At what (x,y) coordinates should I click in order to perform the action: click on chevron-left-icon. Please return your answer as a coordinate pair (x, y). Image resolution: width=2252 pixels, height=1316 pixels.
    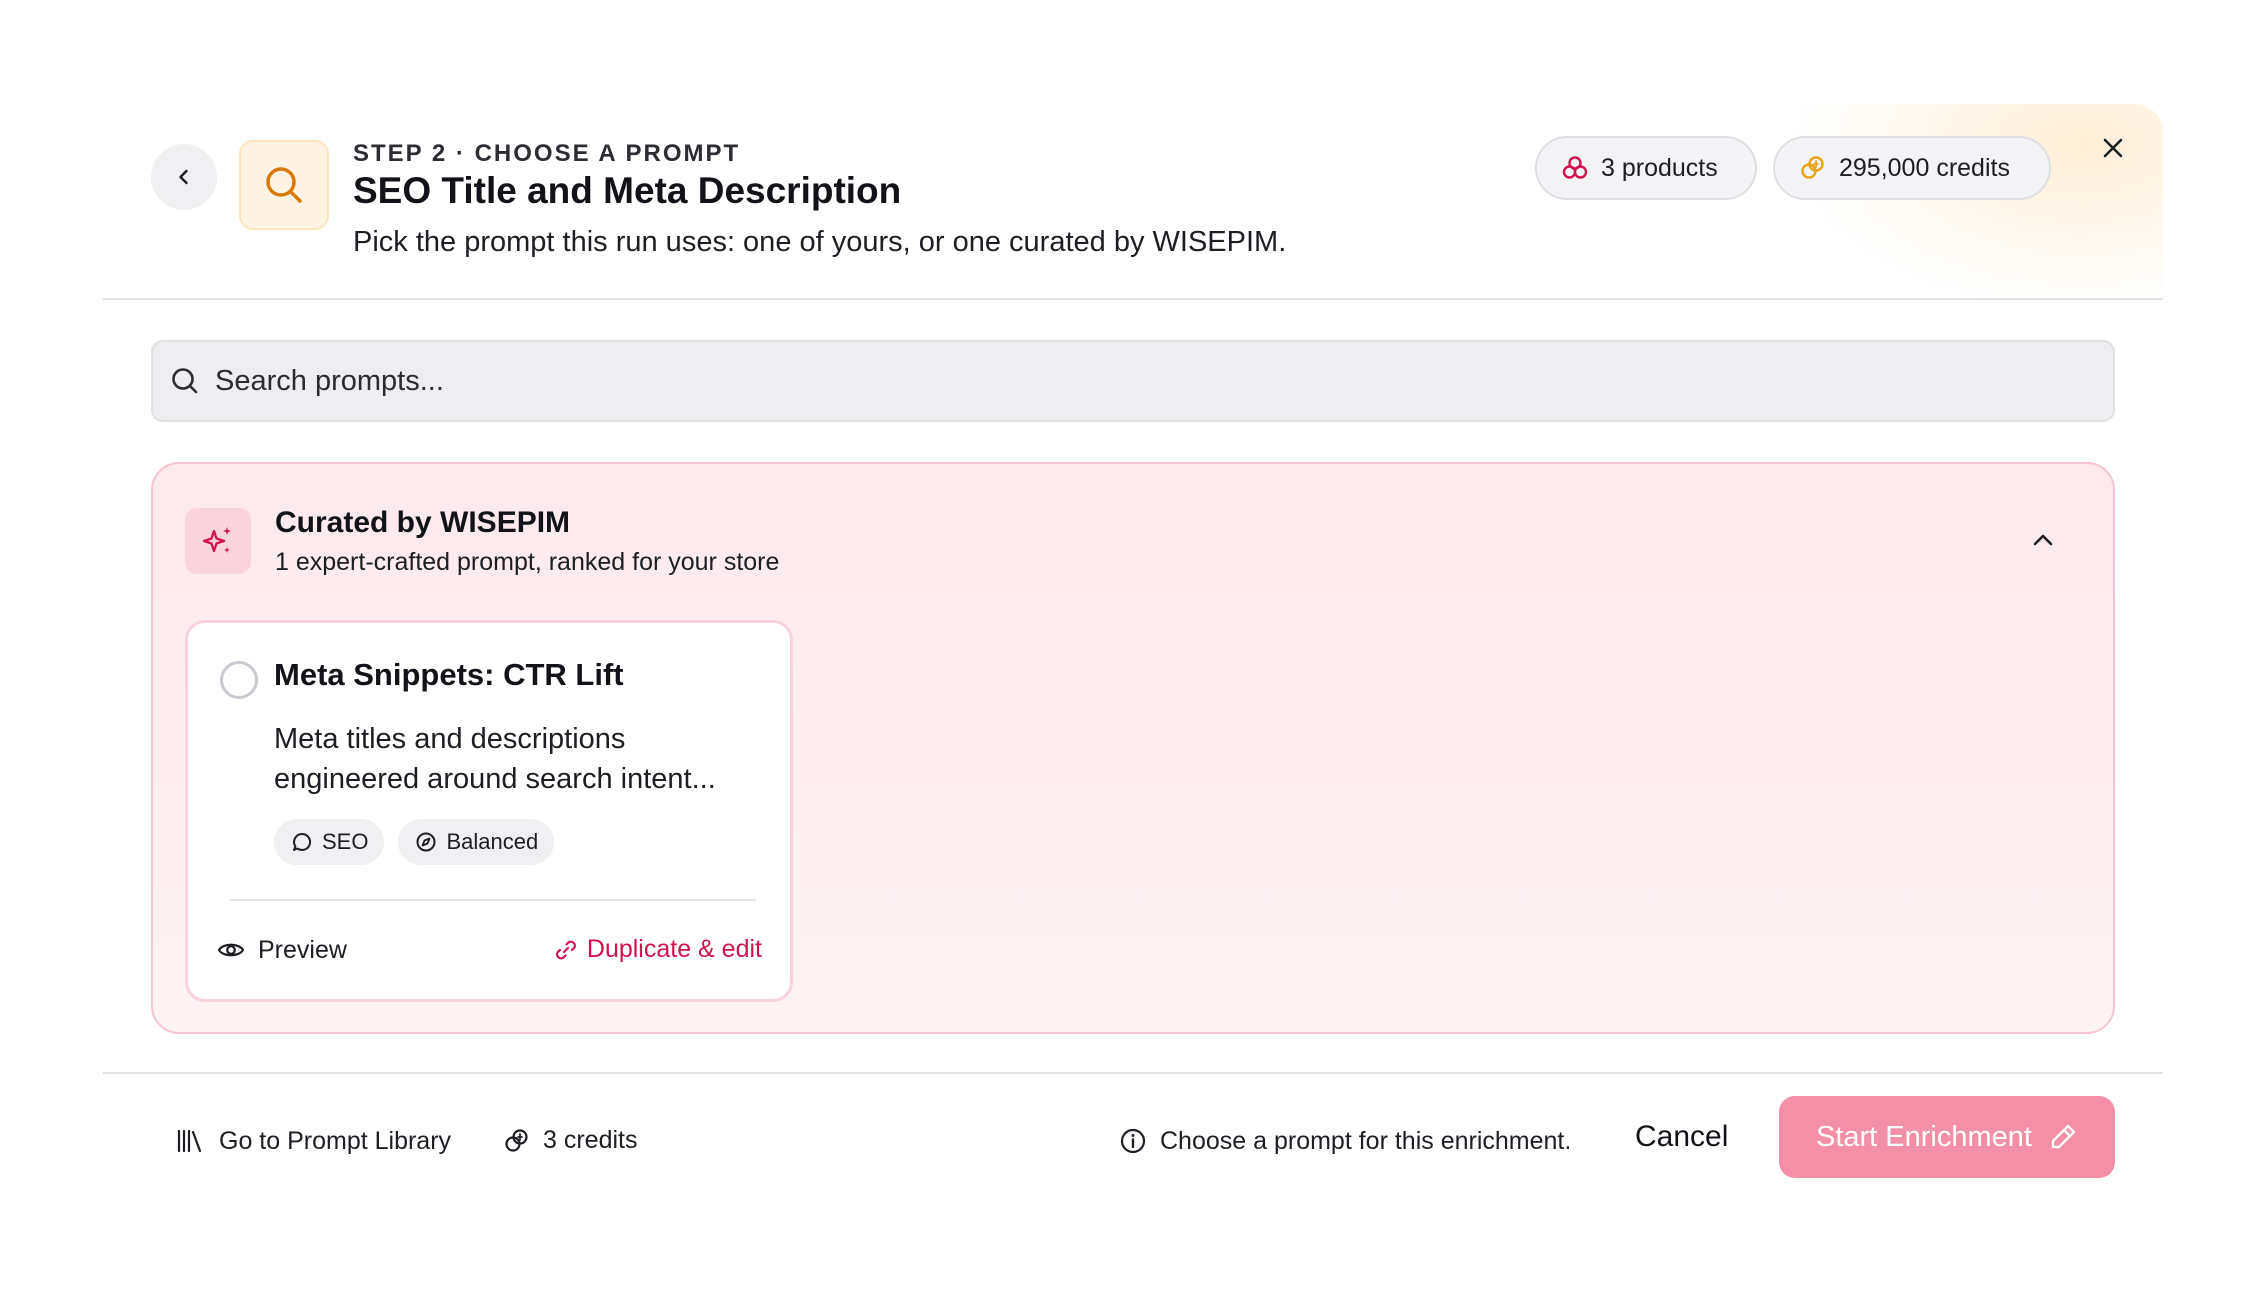
    Looking at the image, I should click on (183, 177).